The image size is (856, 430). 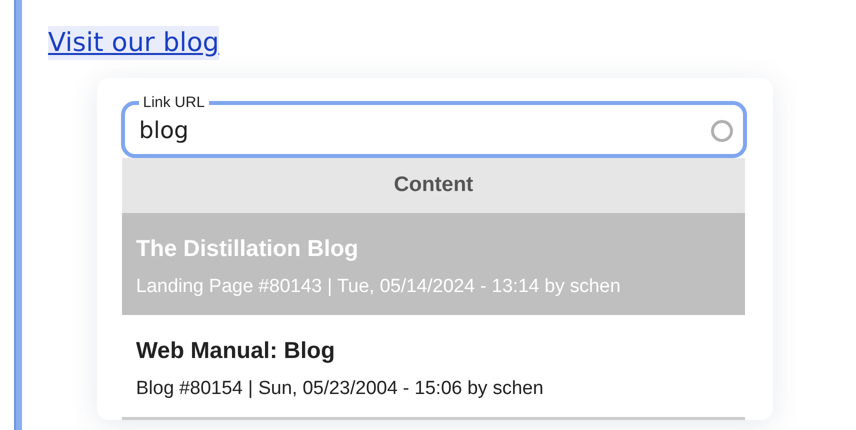 What do you see at coordinates (248, 248) in the screenshot?
I see `result-title: The Distillation Blog` at bounding box center [248, 248].